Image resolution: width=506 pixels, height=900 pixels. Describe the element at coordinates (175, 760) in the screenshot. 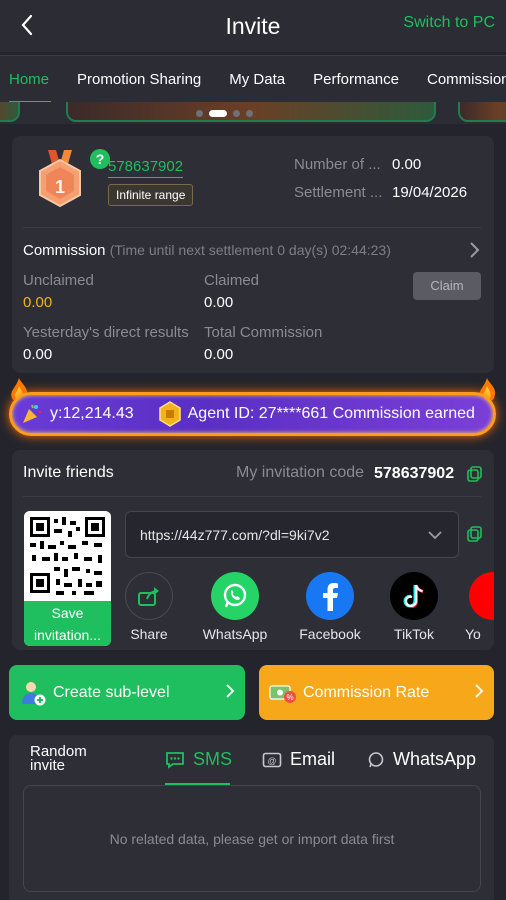

I see `sms-icon` at that location.